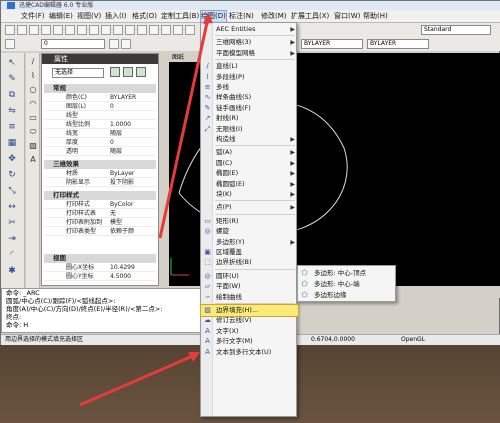 Image resolution: width=500 pixels, height=423 pixels. Describe the element at coordinates (184, 128) in the screenshot. I see `annotation-arrow-to-menu` at that location.